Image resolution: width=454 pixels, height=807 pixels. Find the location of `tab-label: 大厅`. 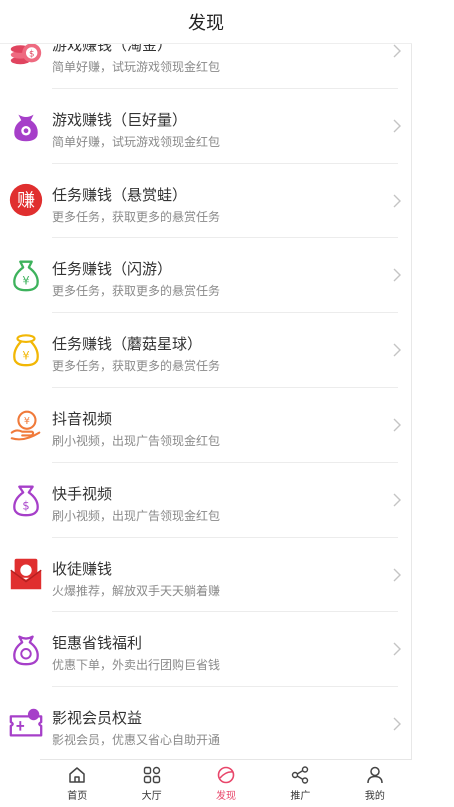

tab-label: 大厅 is located at coordinates (151, 796).